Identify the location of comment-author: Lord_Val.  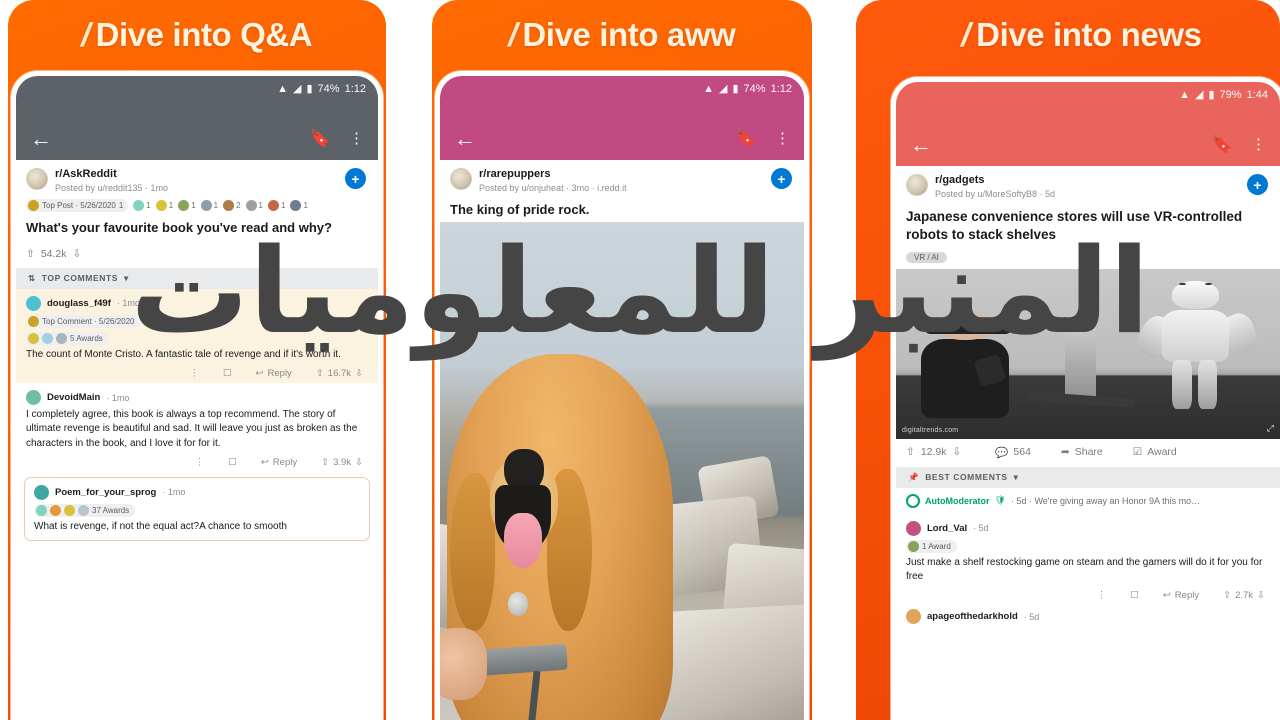
(947, 528).